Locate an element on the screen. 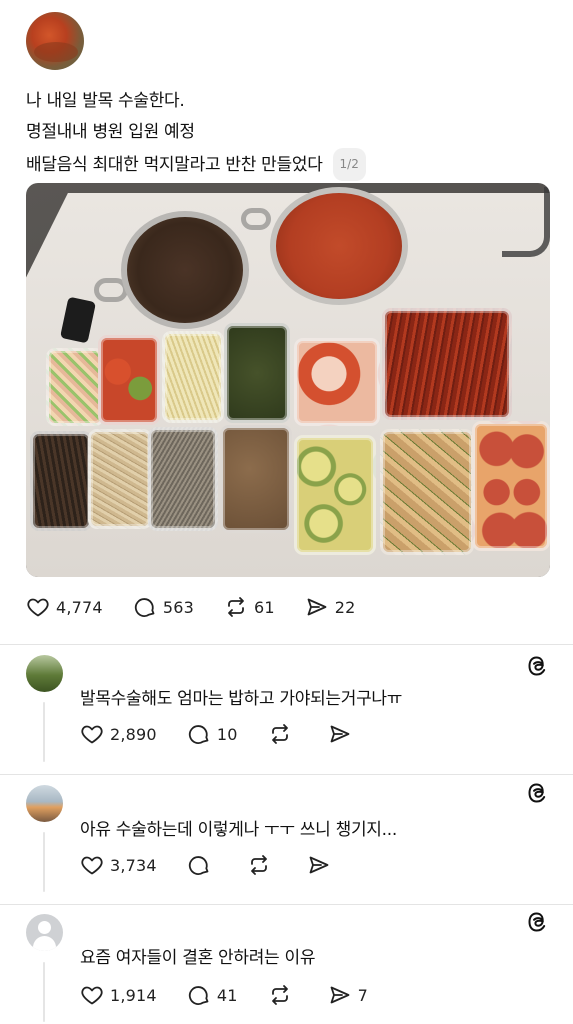 Image resolution: width=573 pixels, height=1024 pixels. comment-actions: 3,734 is located at coordinates (223, 865).